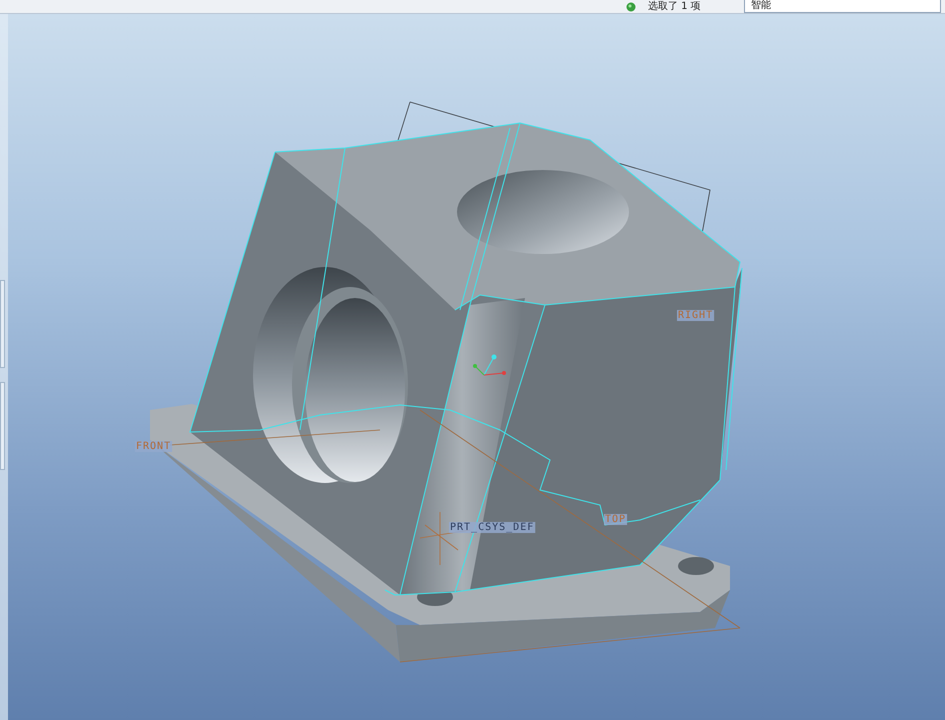 This screenshot has width=945, height=720. What do you see at coordinates (842, 6) in the screenshot?
I see `filter-field: 智能` at bounding box center [842, 6].